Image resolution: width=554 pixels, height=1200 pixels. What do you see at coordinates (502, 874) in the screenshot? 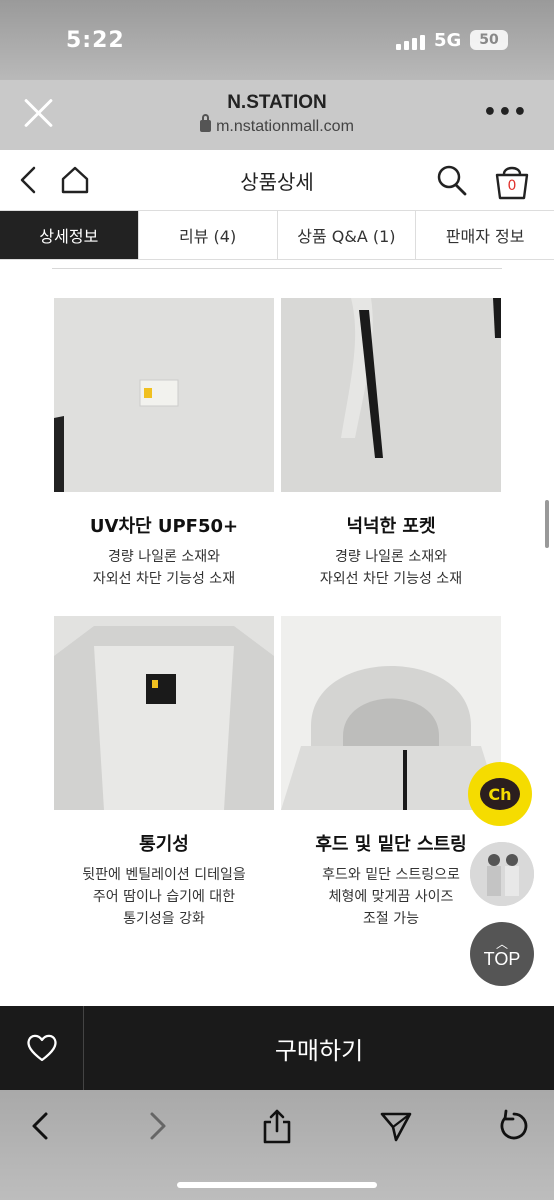
I see `model-avatar` at bounding box center [502, 874].